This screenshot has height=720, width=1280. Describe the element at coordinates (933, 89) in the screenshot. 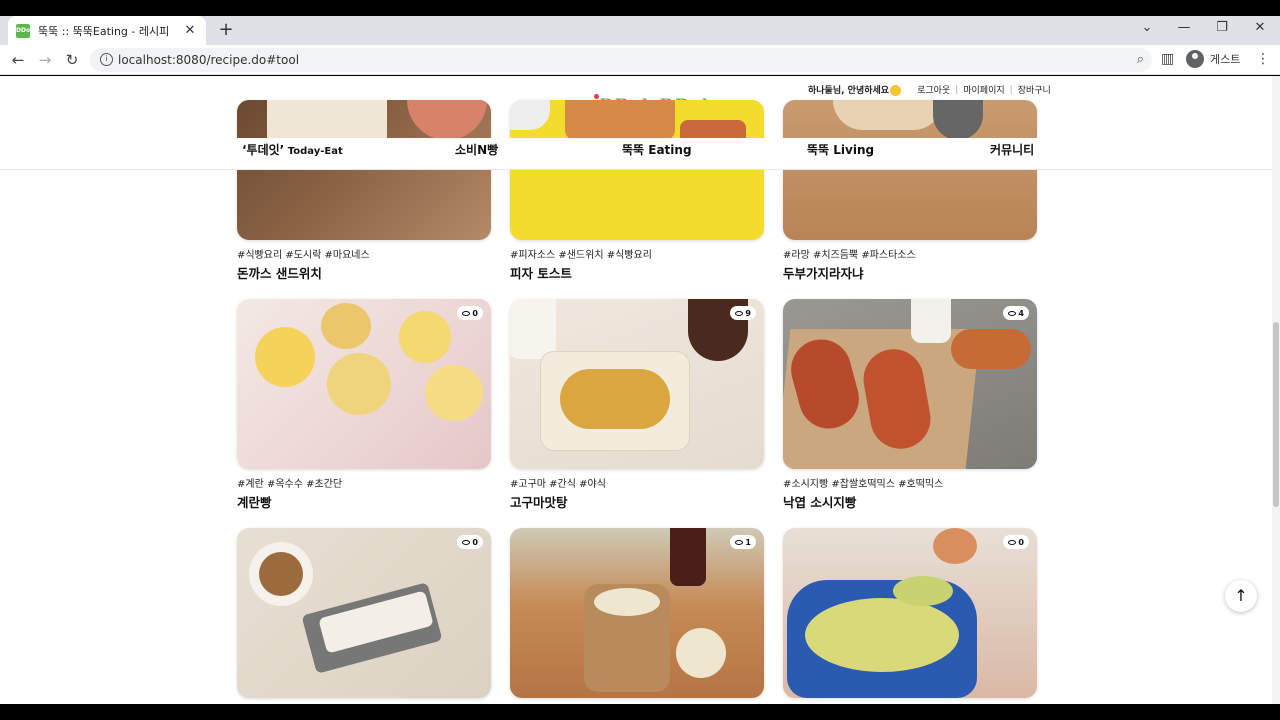

I see `logout-link: 로그아웃` at that location.